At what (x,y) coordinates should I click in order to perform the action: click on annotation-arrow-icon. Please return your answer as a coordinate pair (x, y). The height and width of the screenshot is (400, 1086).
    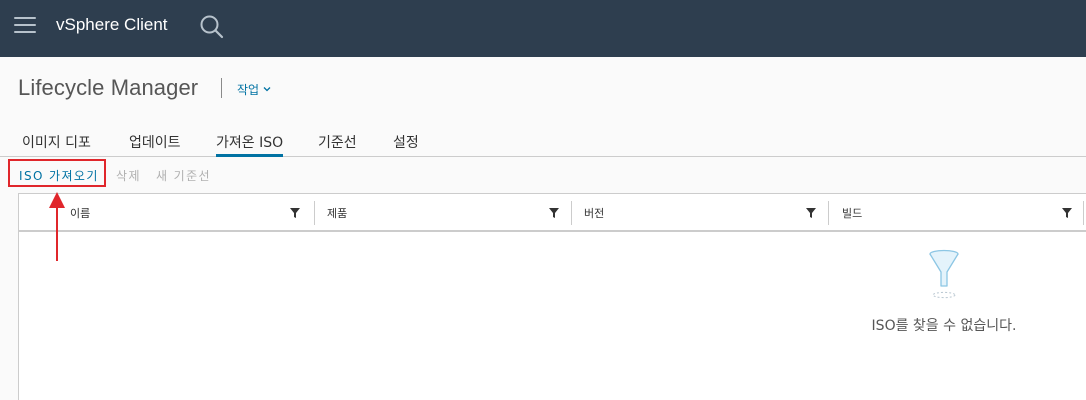
    Looking at the image, I should click on (57, 226).